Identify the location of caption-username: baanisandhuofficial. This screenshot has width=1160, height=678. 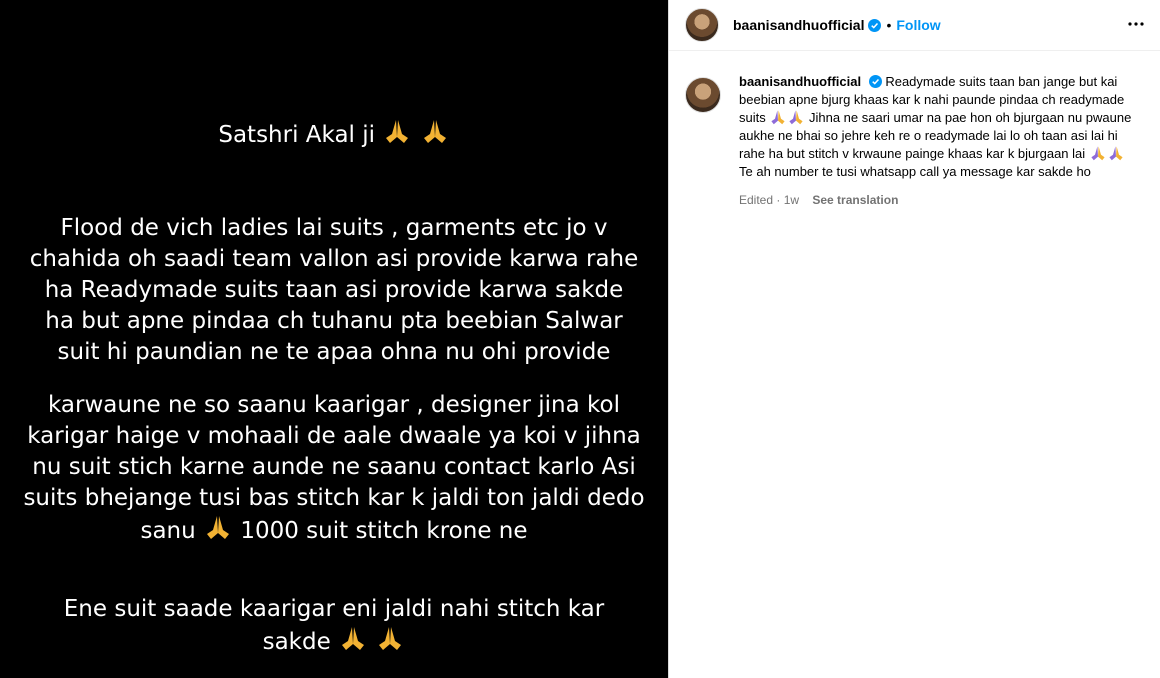
(800, 81).